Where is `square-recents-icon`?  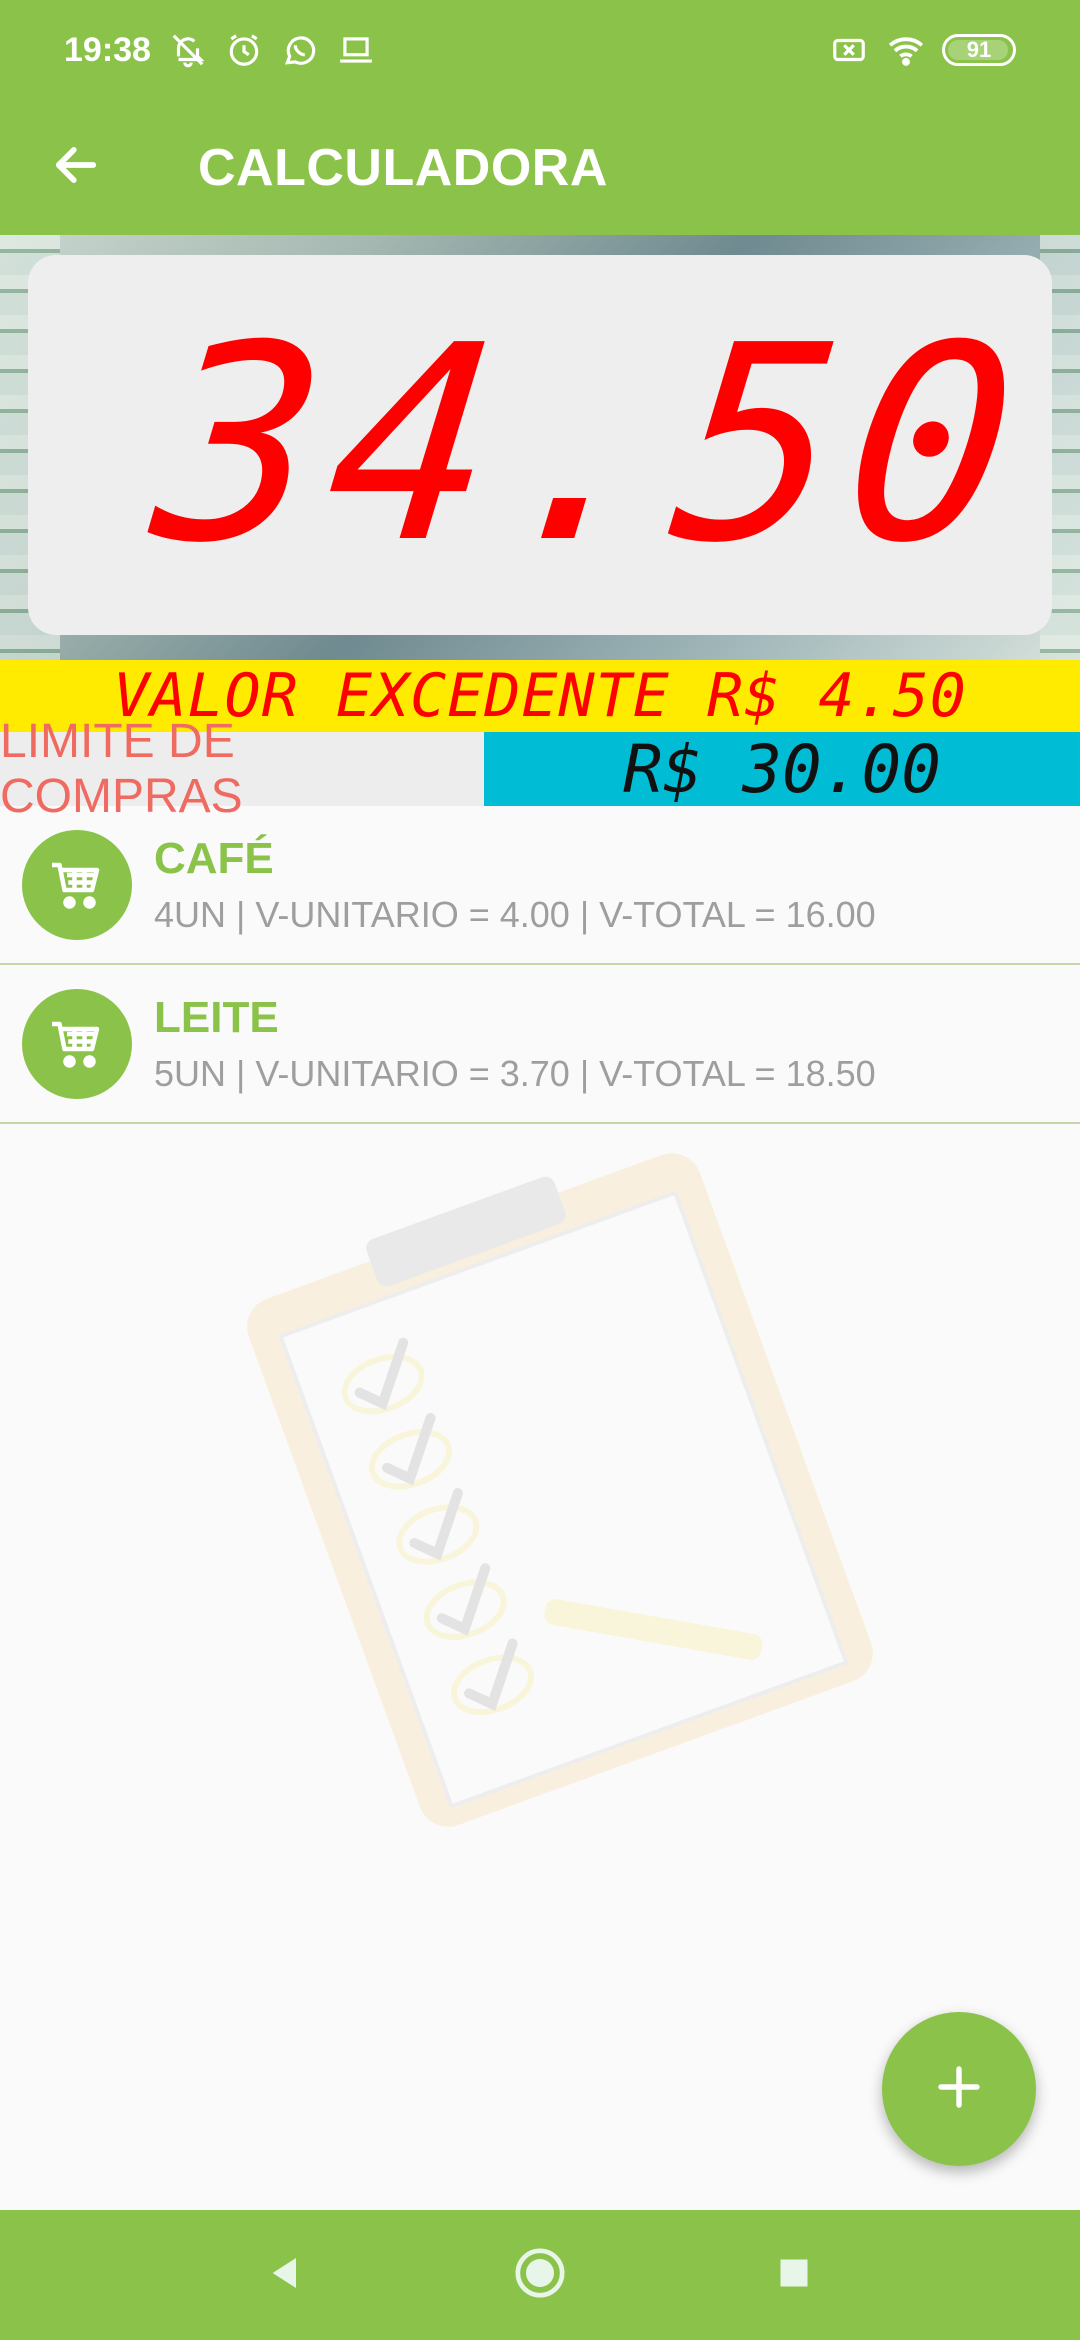
square-recents-icon is located at coordinates (794, 2275).